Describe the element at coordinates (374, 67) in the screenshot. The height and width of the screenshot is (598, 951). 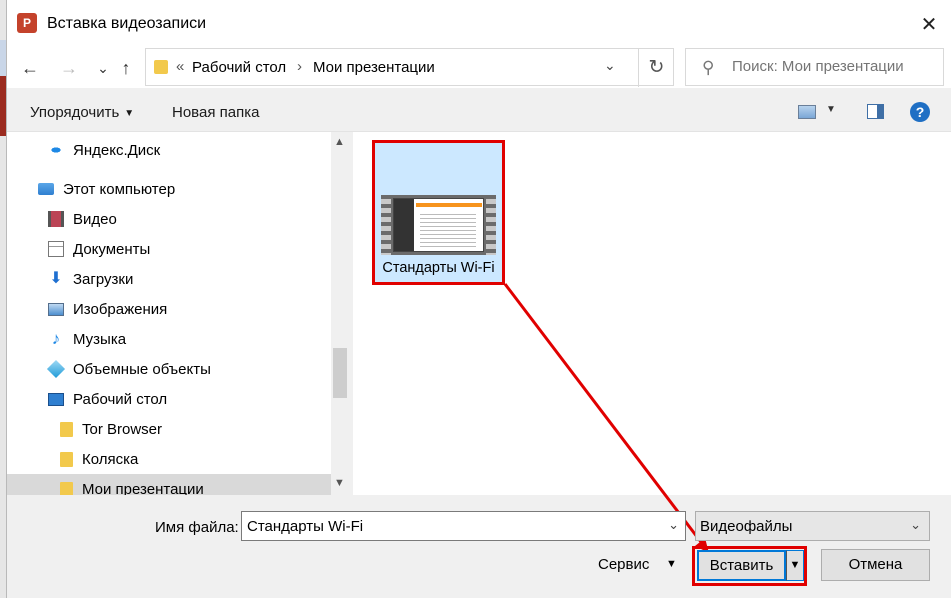
I see `breadcrumb-my-presentations: Мои презентации` at that location.